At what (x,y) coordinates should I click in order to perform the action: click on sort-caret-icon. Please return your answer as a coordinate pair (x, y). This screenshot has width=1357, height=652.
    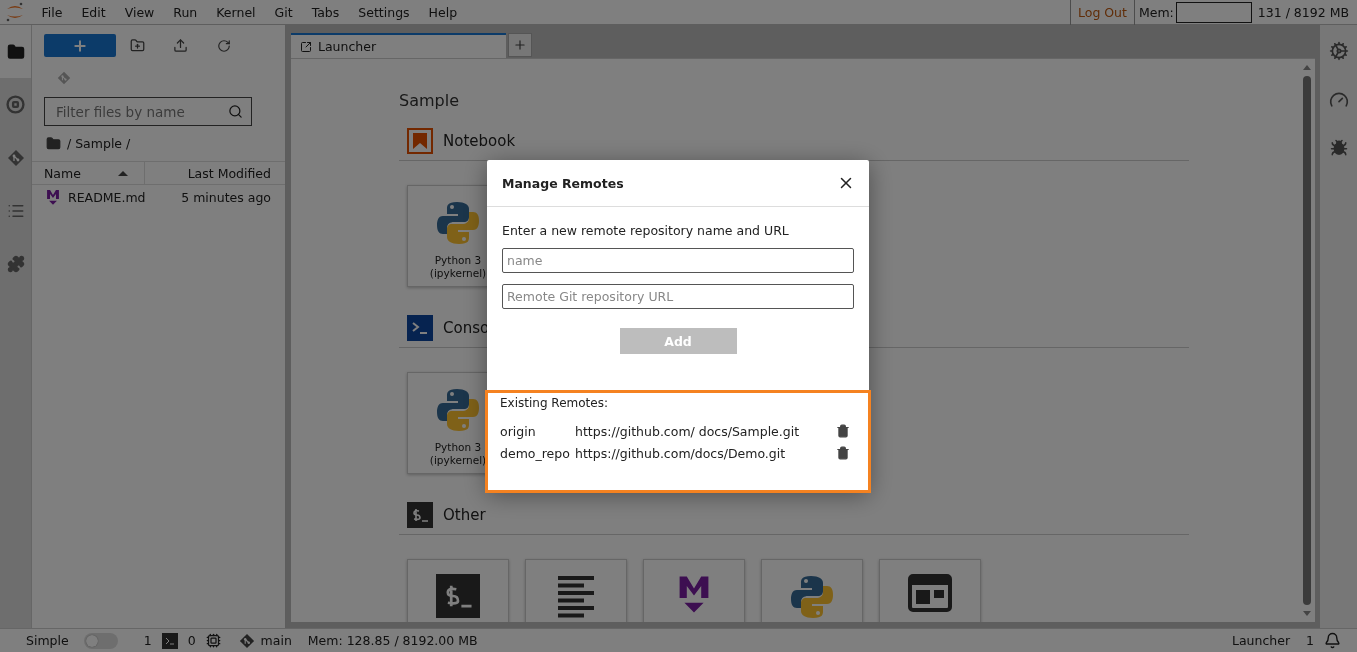
    Looking at the image, I should click on (123, 173).